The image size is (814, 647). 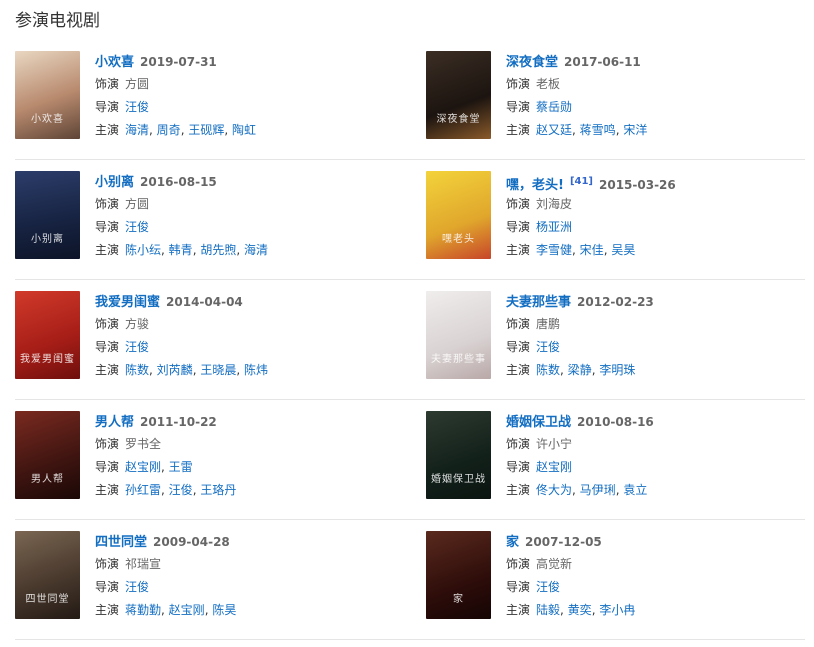 I want to click on release-date: 2010-08-16, so click(x=615, y=422).